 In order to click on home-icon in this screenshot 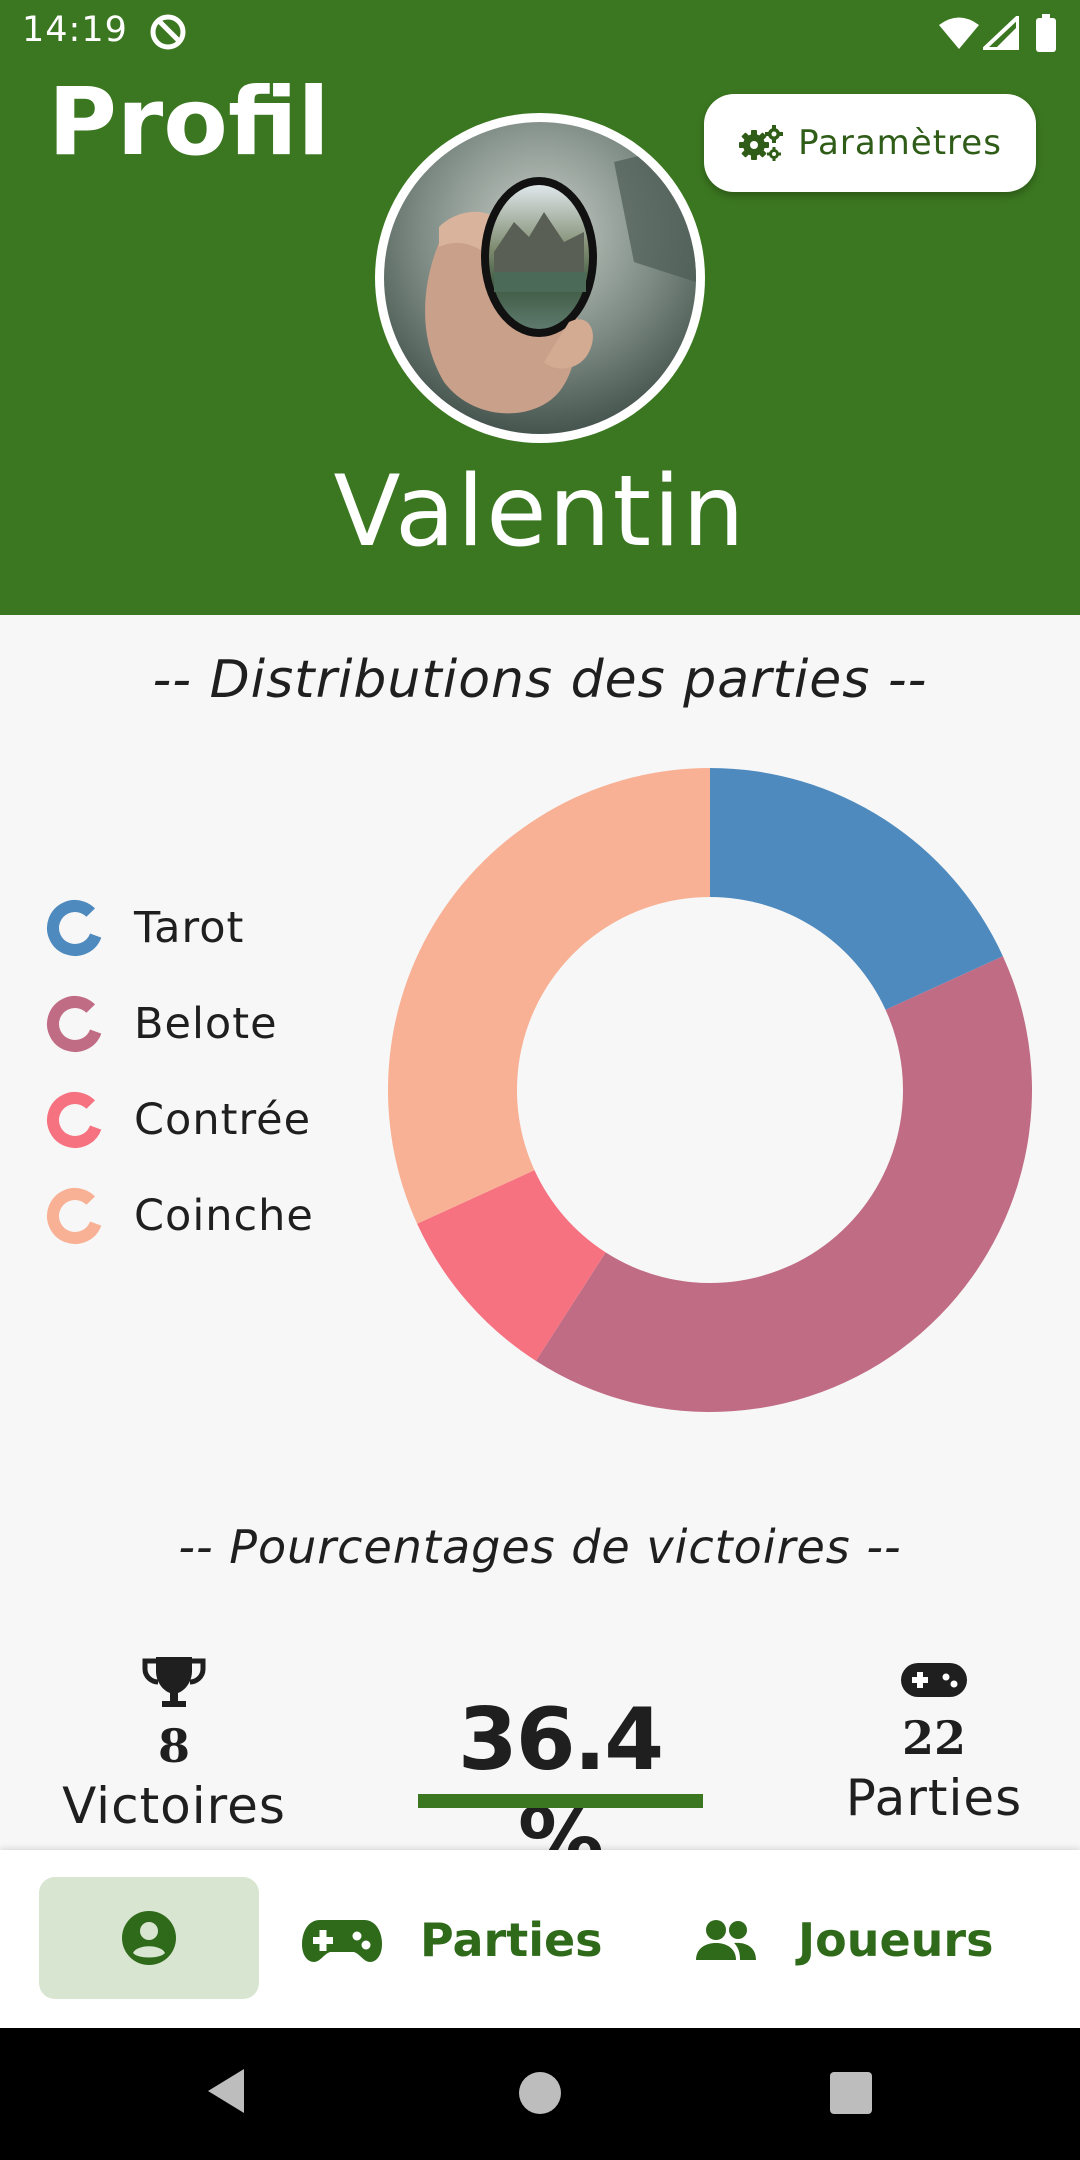, I will do `click(540, 2093)`.